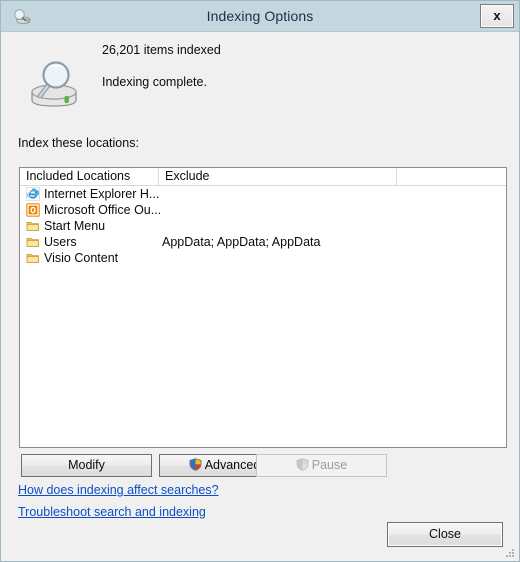 The image size is (520, 562). I want to click on list-header: Included Locations Exclude, so click(263, 177).